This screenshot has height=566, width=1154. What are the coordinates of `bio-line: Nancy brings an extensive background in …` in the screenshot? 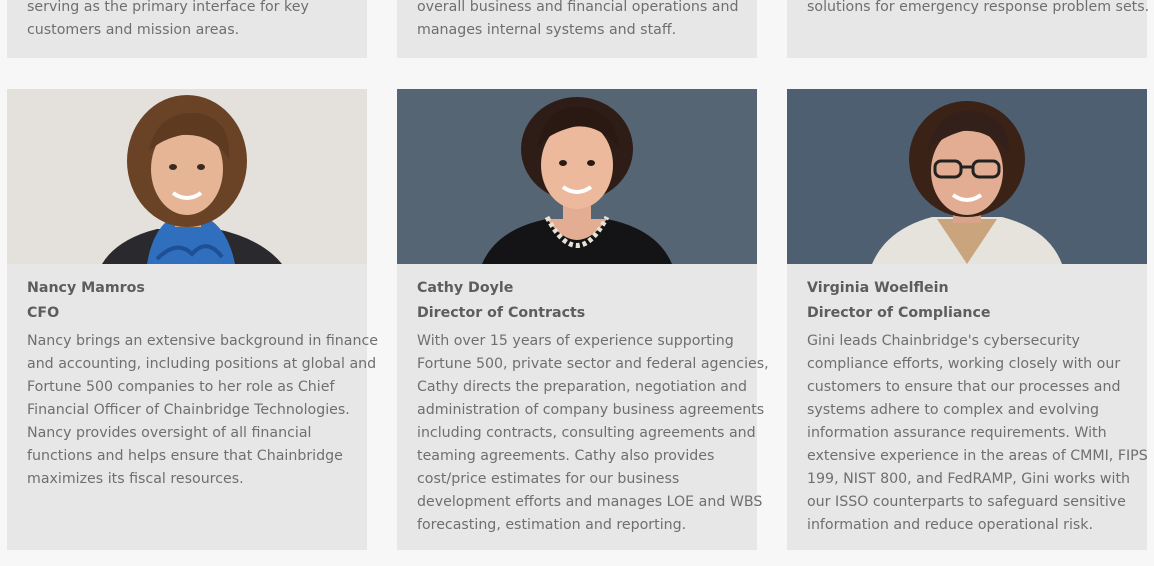 It's located at (203, 341).